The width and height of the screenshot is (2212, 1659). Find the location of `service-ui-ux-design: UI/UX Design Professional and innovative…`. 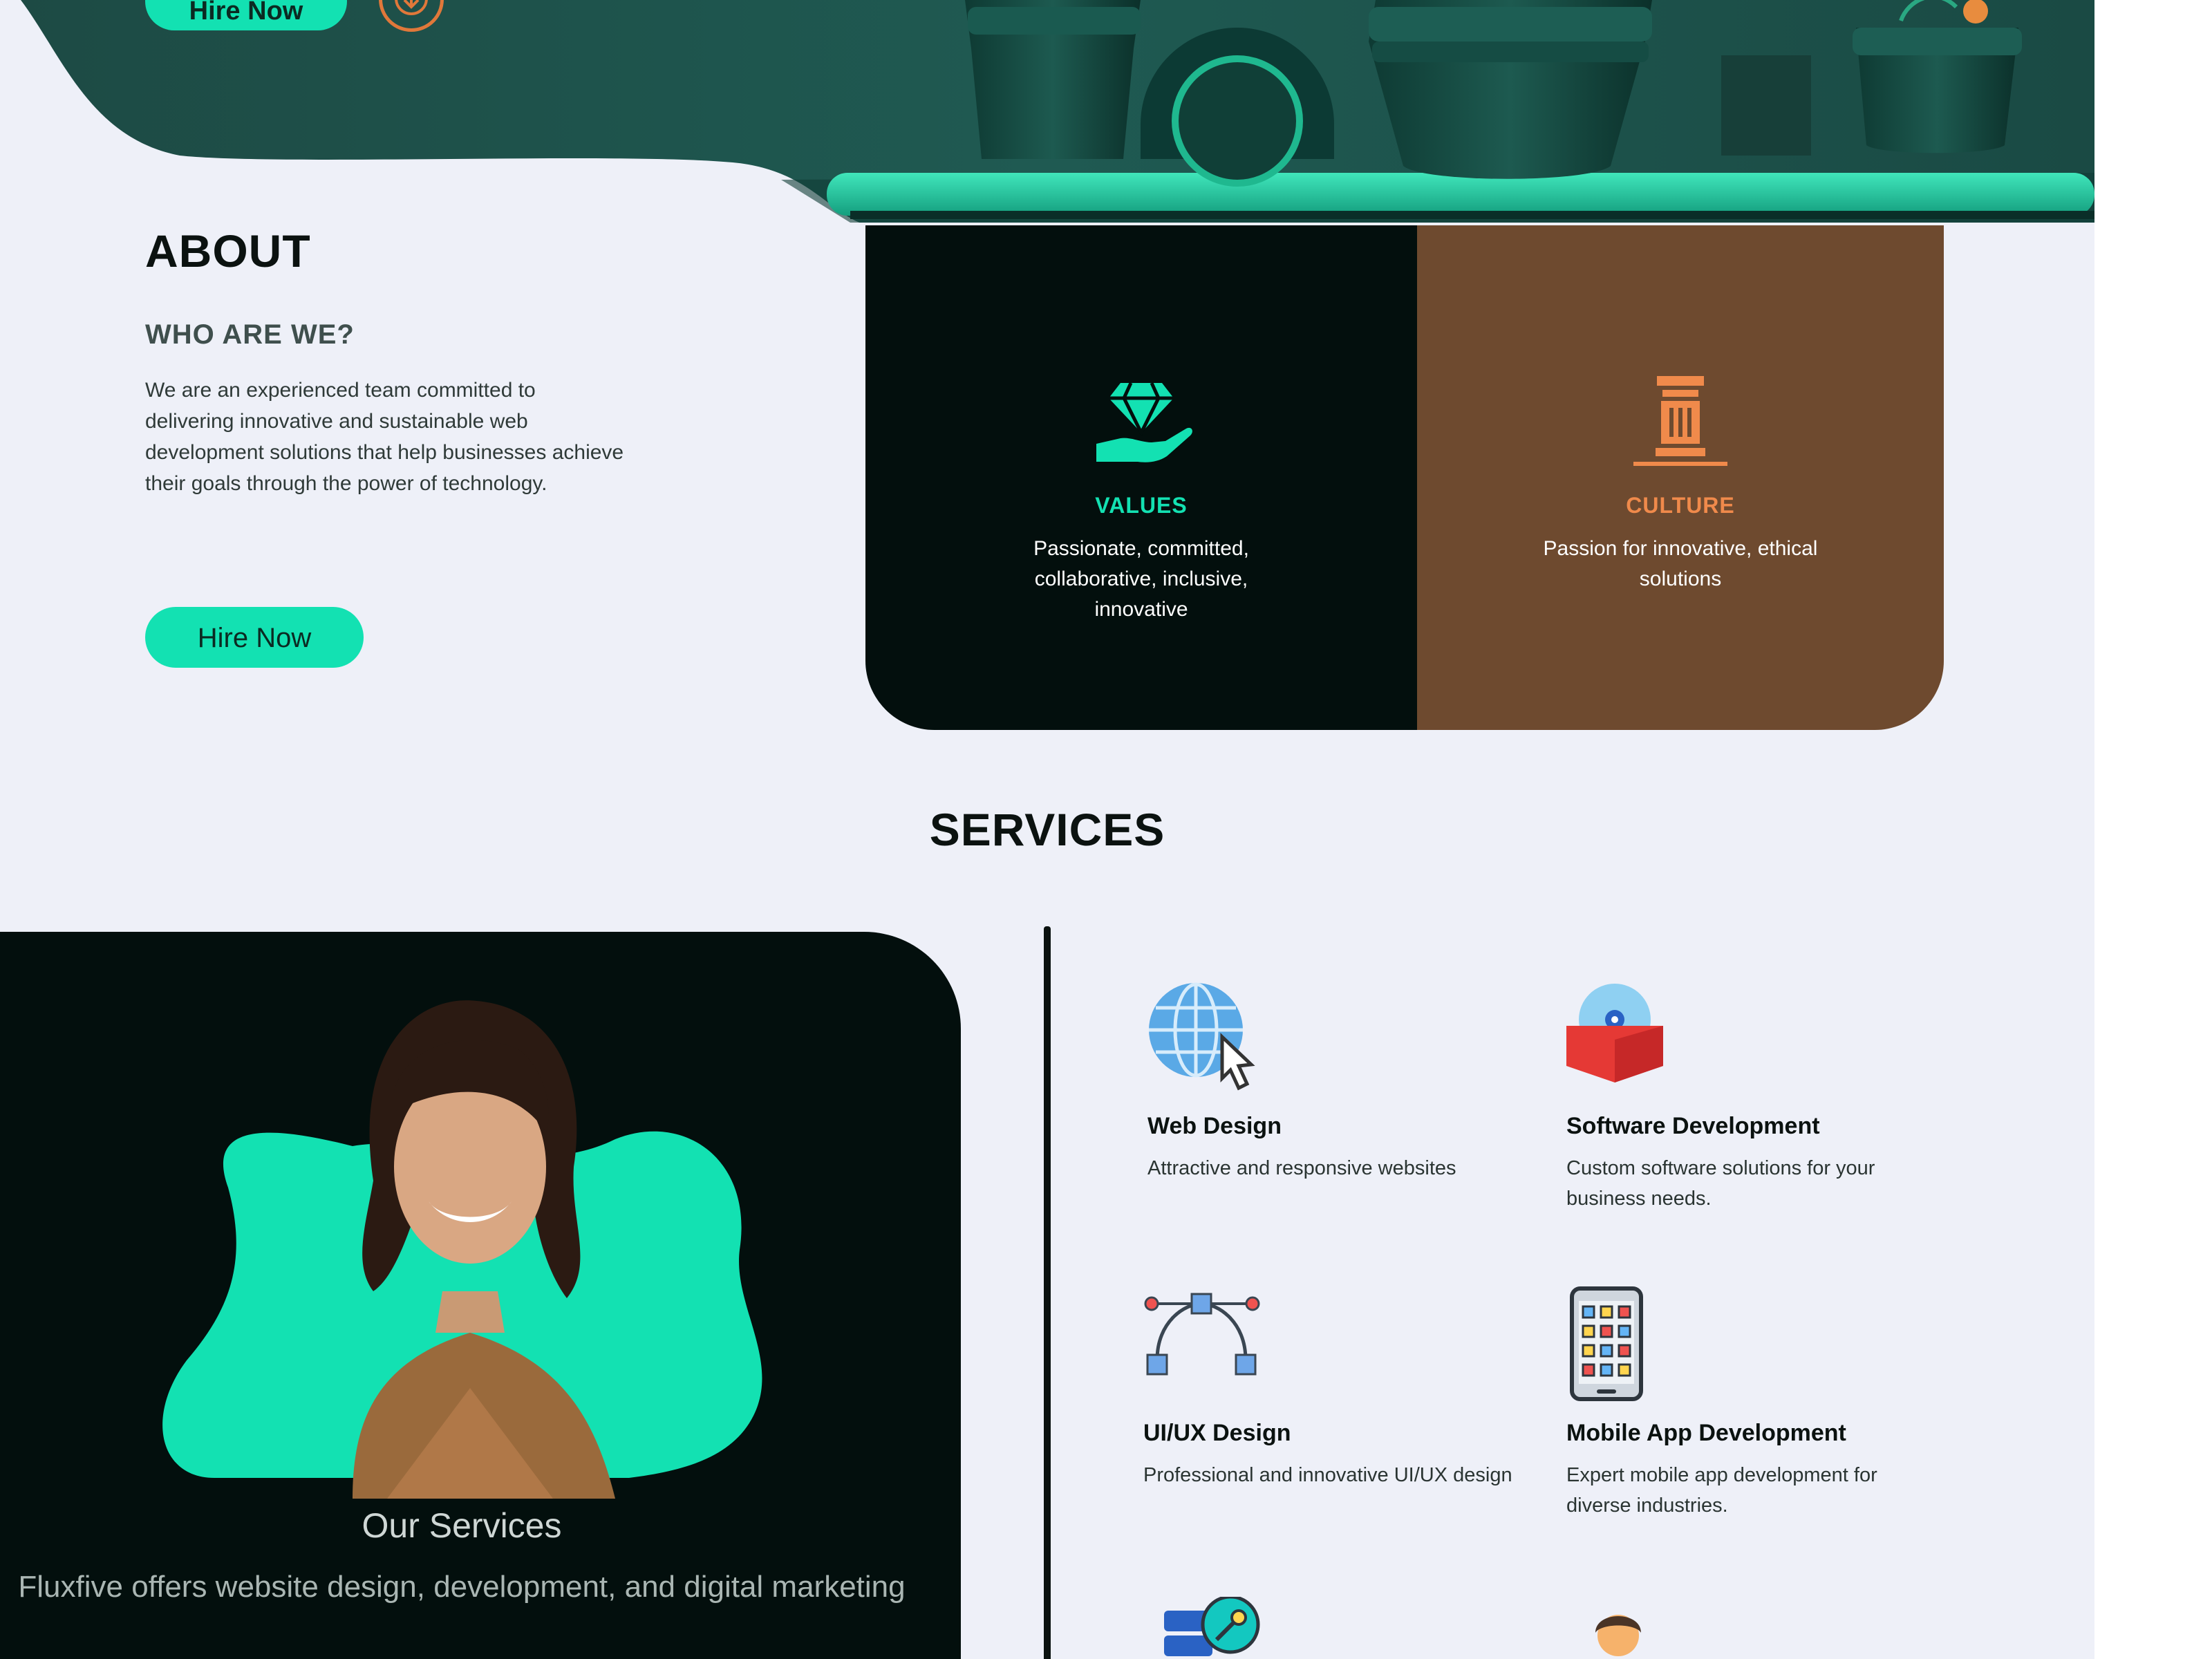

service-ui-ux-design: UI/UX Design Professional and innovative… is located at coordinates (1337, 1401).